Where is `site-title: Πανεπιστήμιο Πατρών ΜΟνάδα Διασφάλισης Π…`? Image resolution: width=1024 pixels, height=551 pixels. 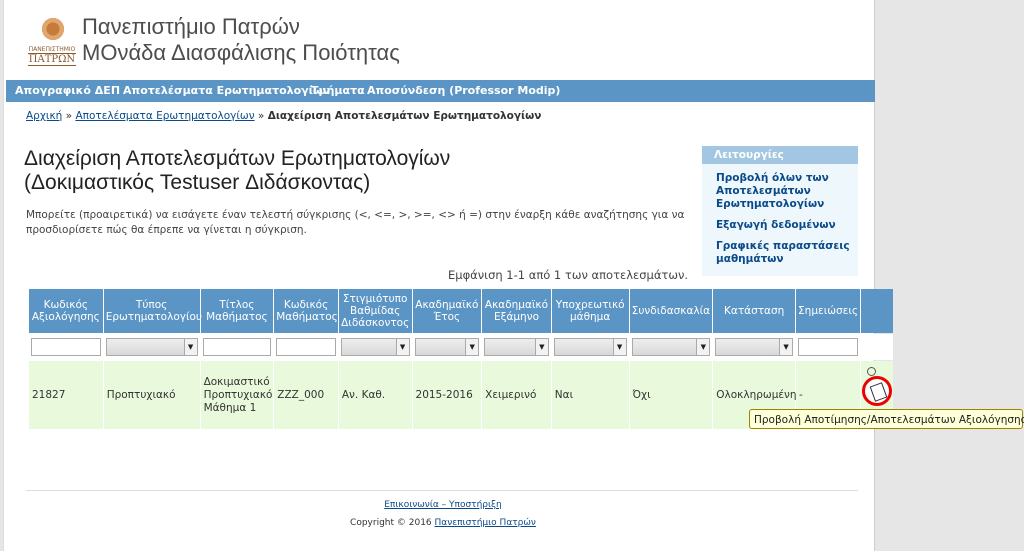
site-title: Πανεπιστήμιο Πατρών ΜΟνάδα Διασφάλισης Π… is located at coordinates (241, 40).